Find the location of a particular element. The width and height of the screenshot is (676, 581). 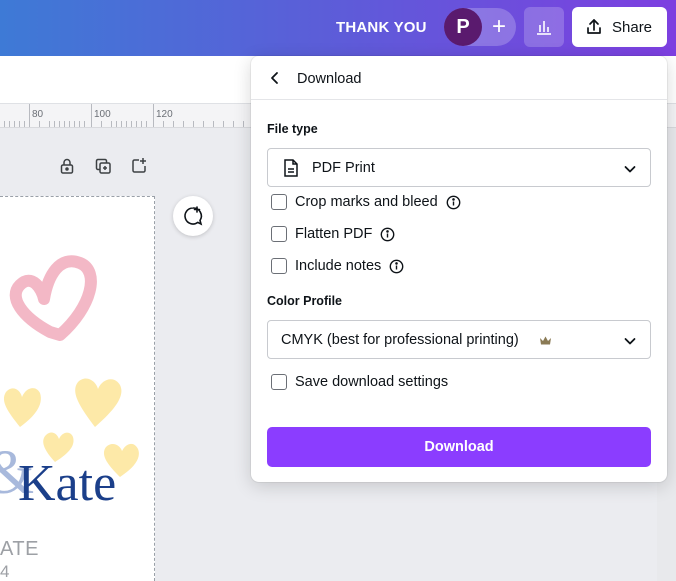

save-settings-label: Save download settings is located at coordinates (372, 382).